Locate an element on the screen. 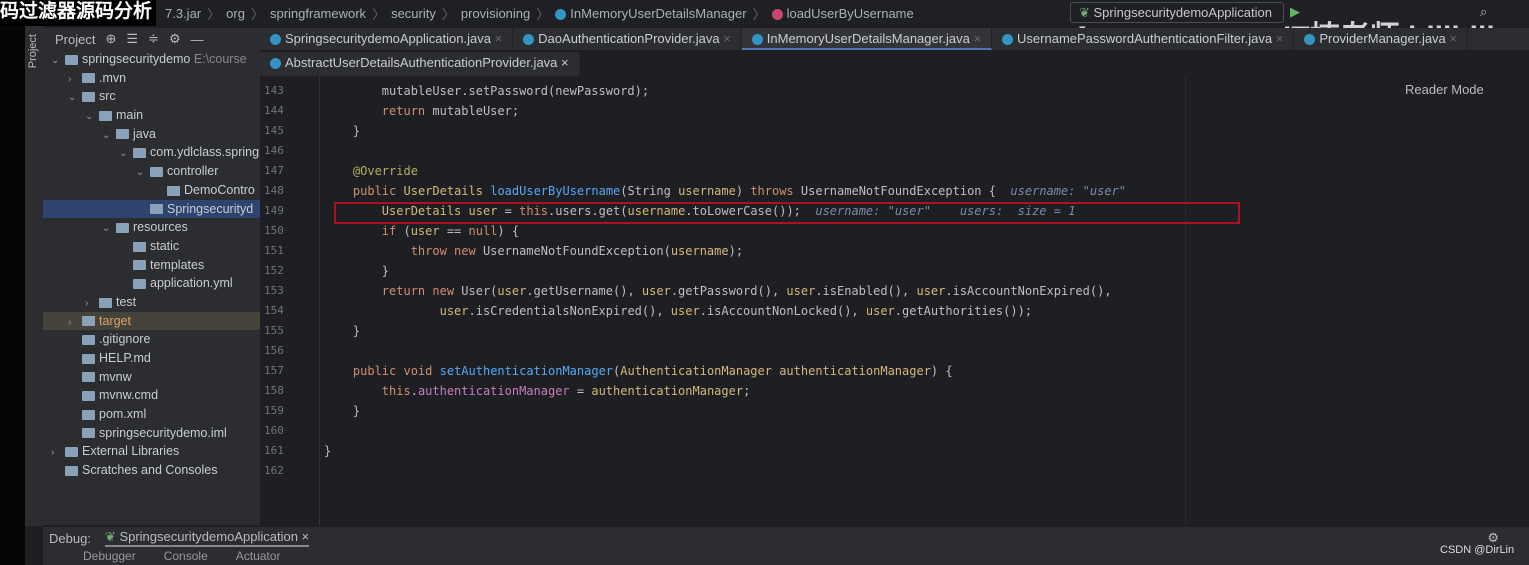  tree-item: ⌄ com.ydlclass.spring is located at coordinates (151, 152).